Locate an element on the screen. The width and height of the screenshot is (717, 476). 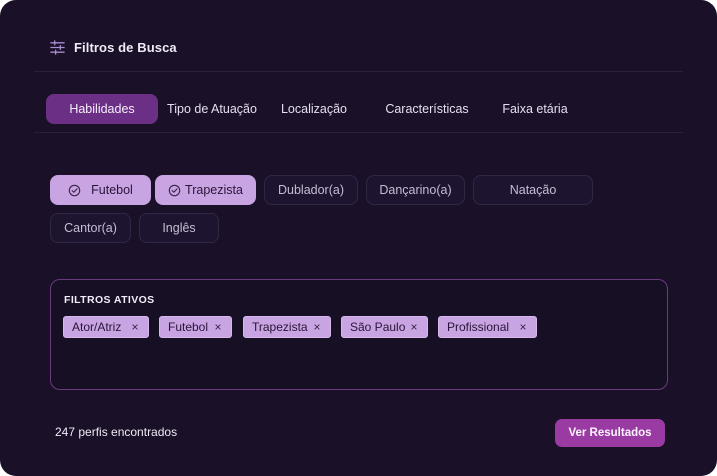
tab-label: Localização is located at coordinates (313, 109).